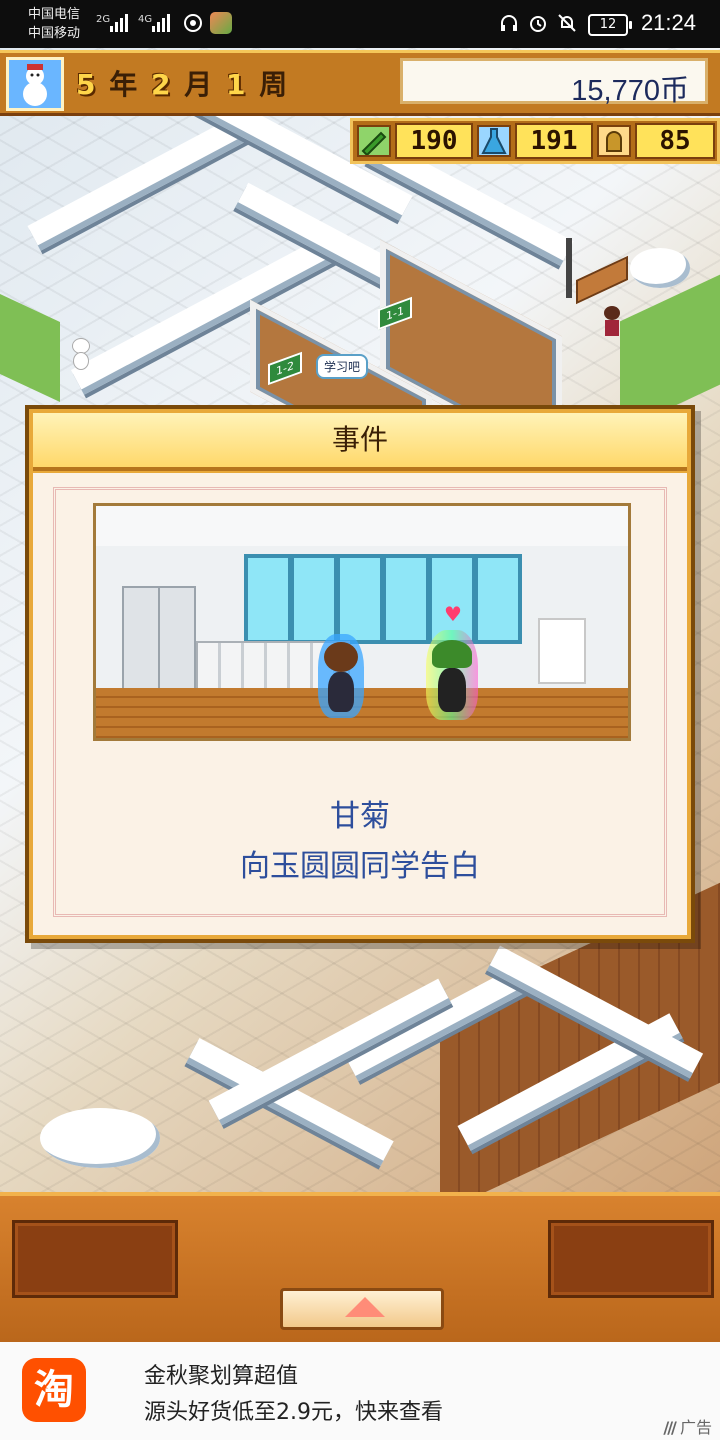  What do you see at coordinates (365, 1307) in the screenshot?
I see `up-arrow-icon` at bounding box center [365, 1307].